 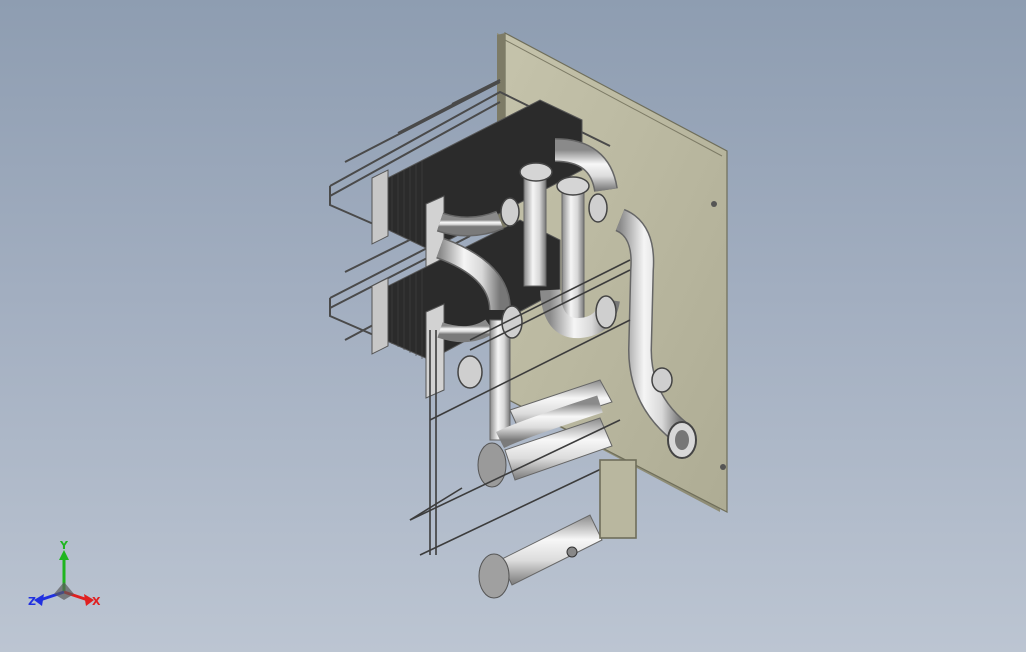 I want to click on triad-origin, so click(x=64, y=591).